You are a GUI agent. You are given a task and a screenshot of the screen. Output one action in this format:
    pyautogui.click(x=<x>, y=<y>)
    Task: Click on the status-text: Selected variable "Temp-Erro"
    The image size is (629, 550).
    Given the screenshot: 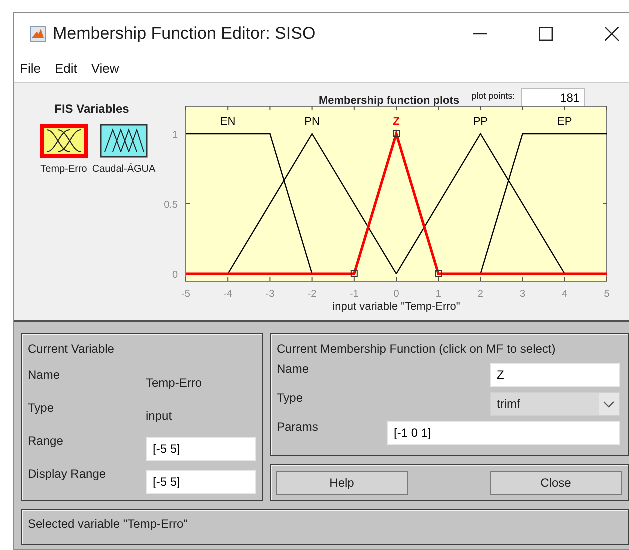 What is the action you would take?
    pyautogui.click(x=108, y=524)
    